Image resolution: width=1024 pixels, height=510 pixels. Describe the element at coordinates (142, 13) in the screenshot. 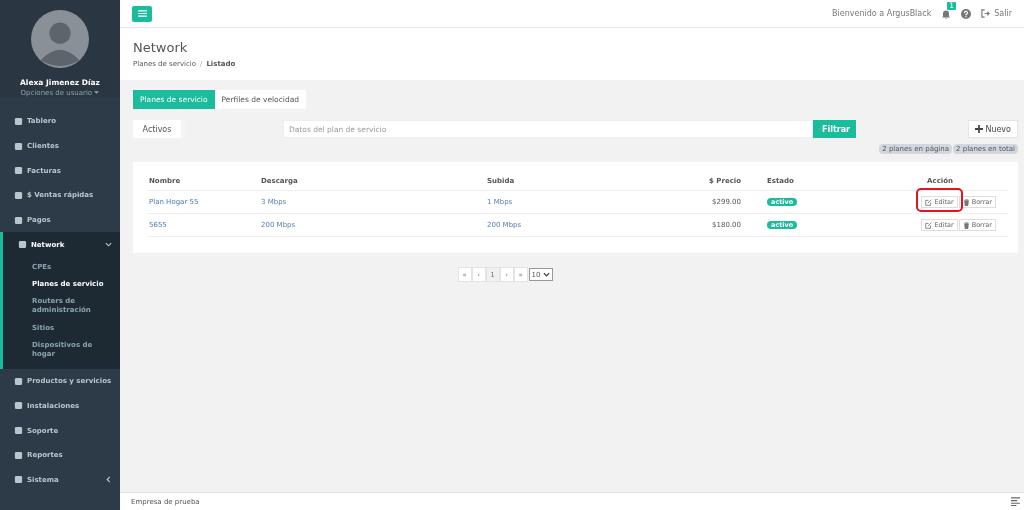

I see `menu-button` at that location.